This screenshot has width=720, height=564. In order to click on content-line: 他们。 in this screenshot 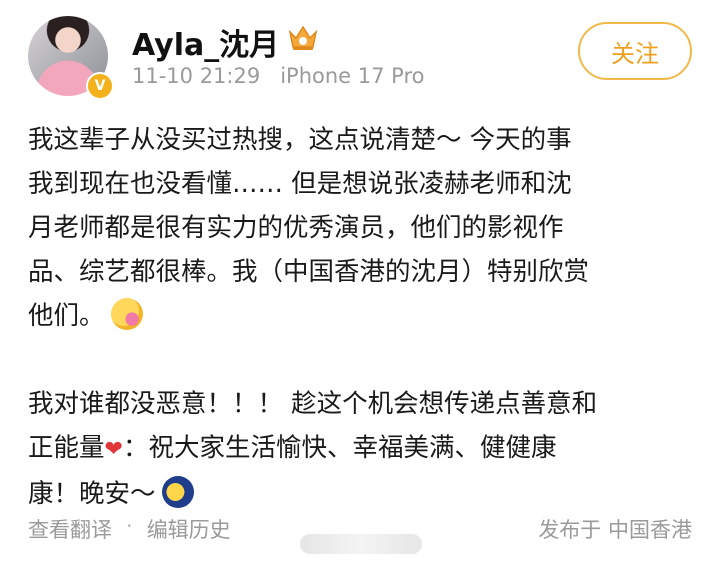, I will do `click(364, 316)`.